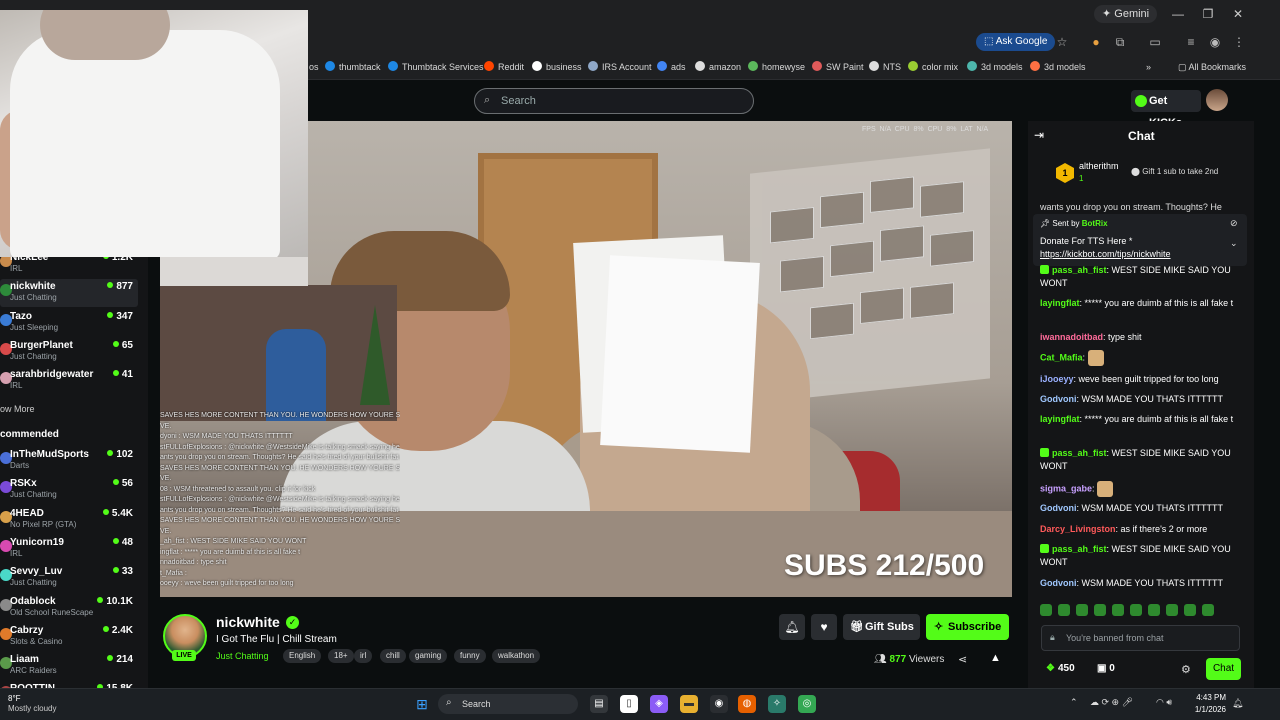 This screenshot has height=720, width=1280. What do you see at coordinates (659, 704) in the screenshot?
I see `copilot-icon: ◈` at bounding box center [659, 704].